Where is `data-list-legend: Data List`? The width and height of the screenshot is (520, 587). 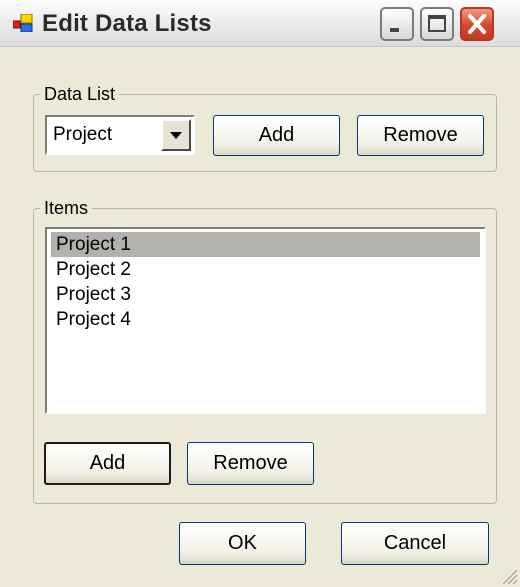 data-list-legend: Data List is located at coordinates (80, 94).